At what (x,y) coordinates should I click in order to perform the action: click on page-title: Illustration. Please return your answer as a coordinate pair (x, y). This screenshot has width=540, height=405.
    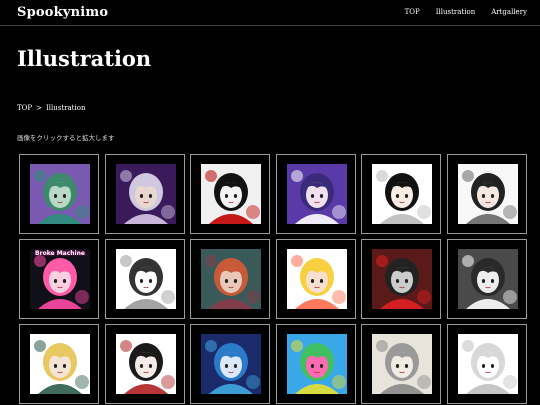
    Looking at the image, I should click on (84, 58).